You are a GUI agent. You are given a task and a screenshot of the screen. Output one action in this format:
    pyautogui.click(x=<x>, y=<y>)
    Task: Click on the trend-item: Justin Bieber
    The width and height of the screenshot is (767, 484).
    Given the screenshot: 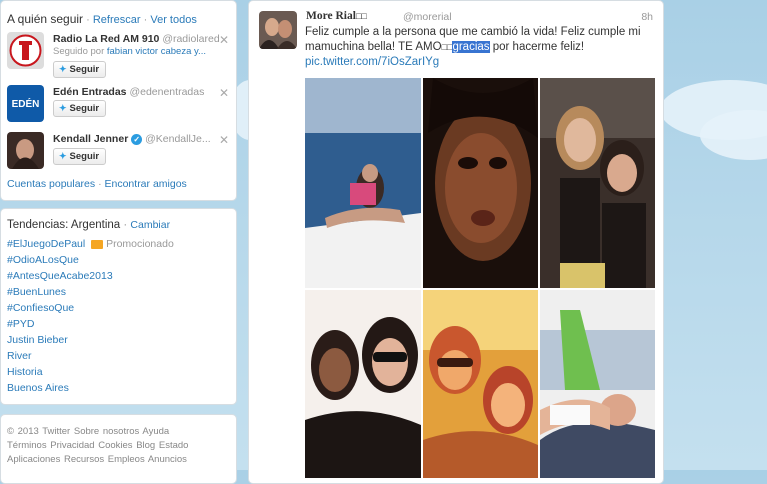 What is the action you would take?
    pyautogui.click(x=37, y=340)
    